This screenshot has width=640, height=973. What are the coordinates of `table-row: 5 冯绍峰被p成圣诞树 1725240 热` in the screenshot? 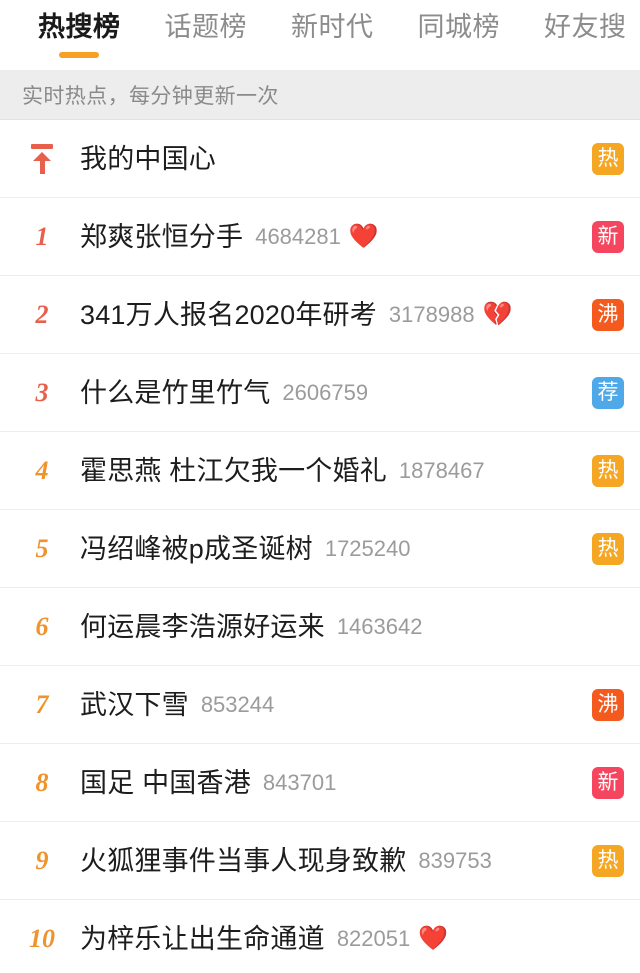 It's located at (320, 549).